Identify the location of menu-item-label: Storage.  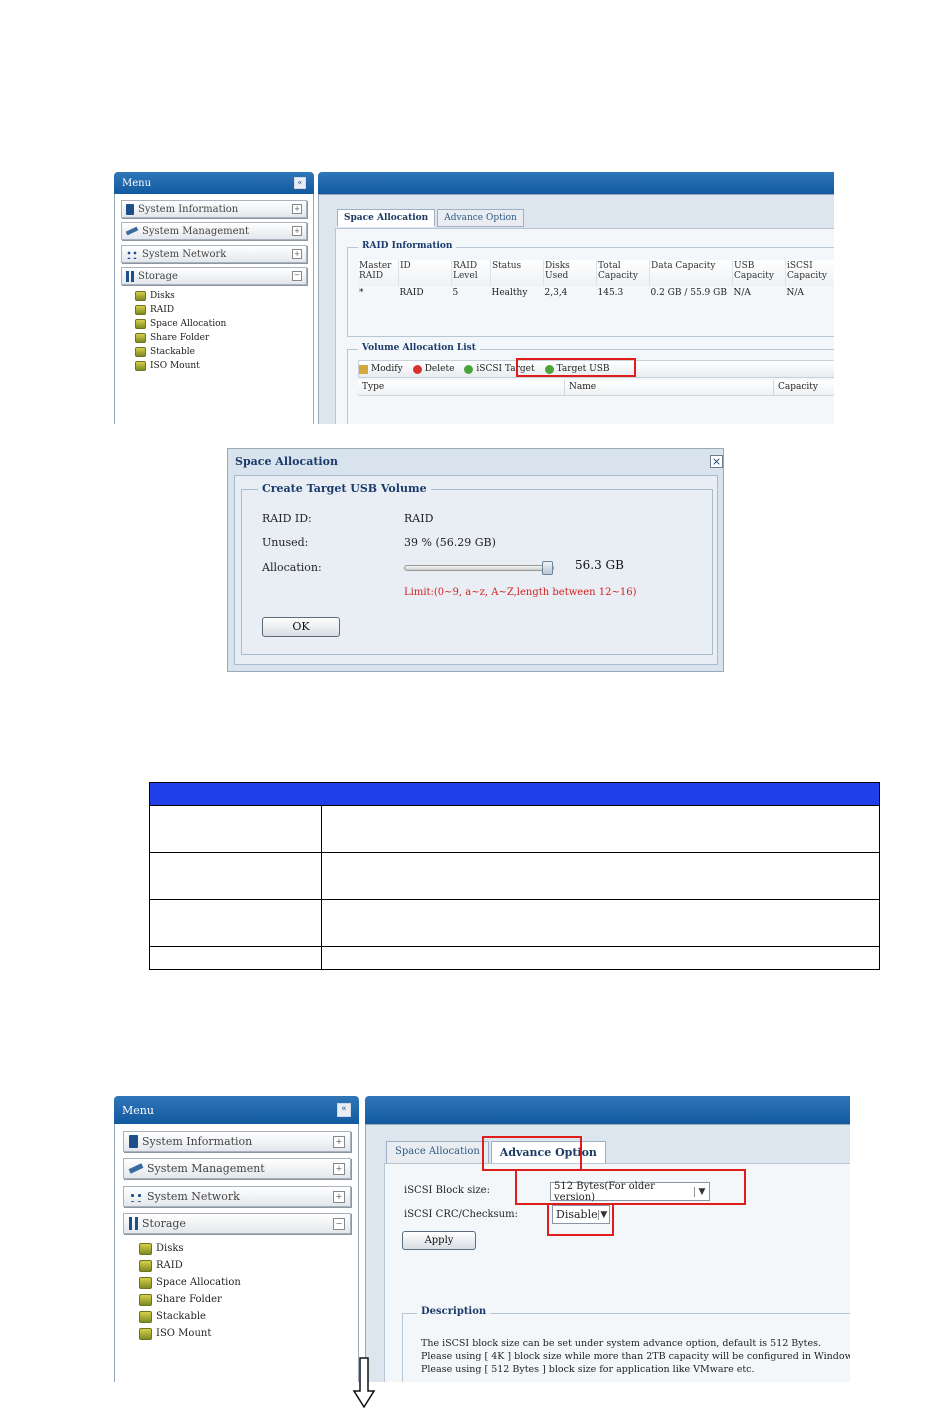
(164, 1223).